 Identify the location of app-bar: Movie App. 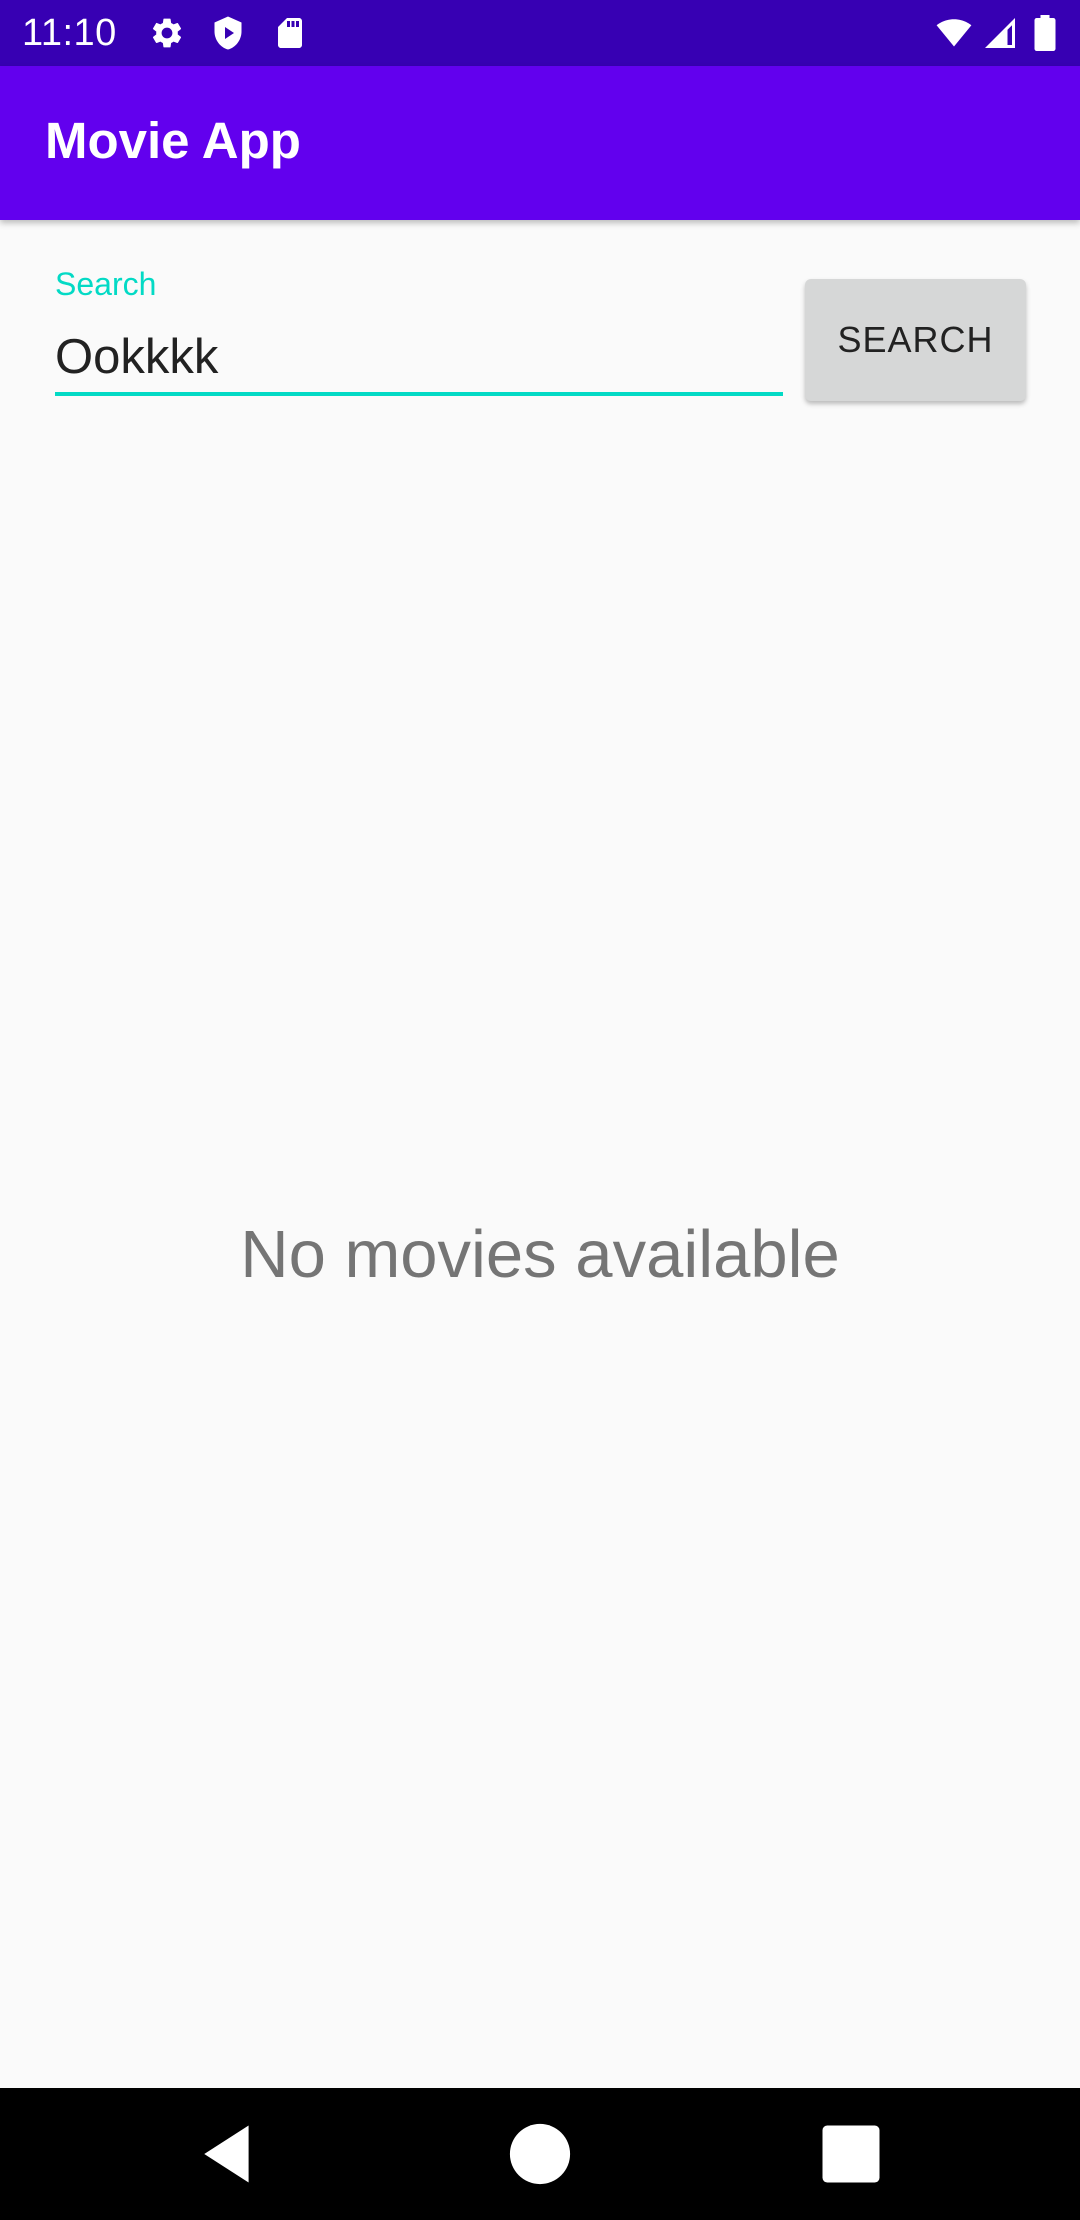
(540, 143).